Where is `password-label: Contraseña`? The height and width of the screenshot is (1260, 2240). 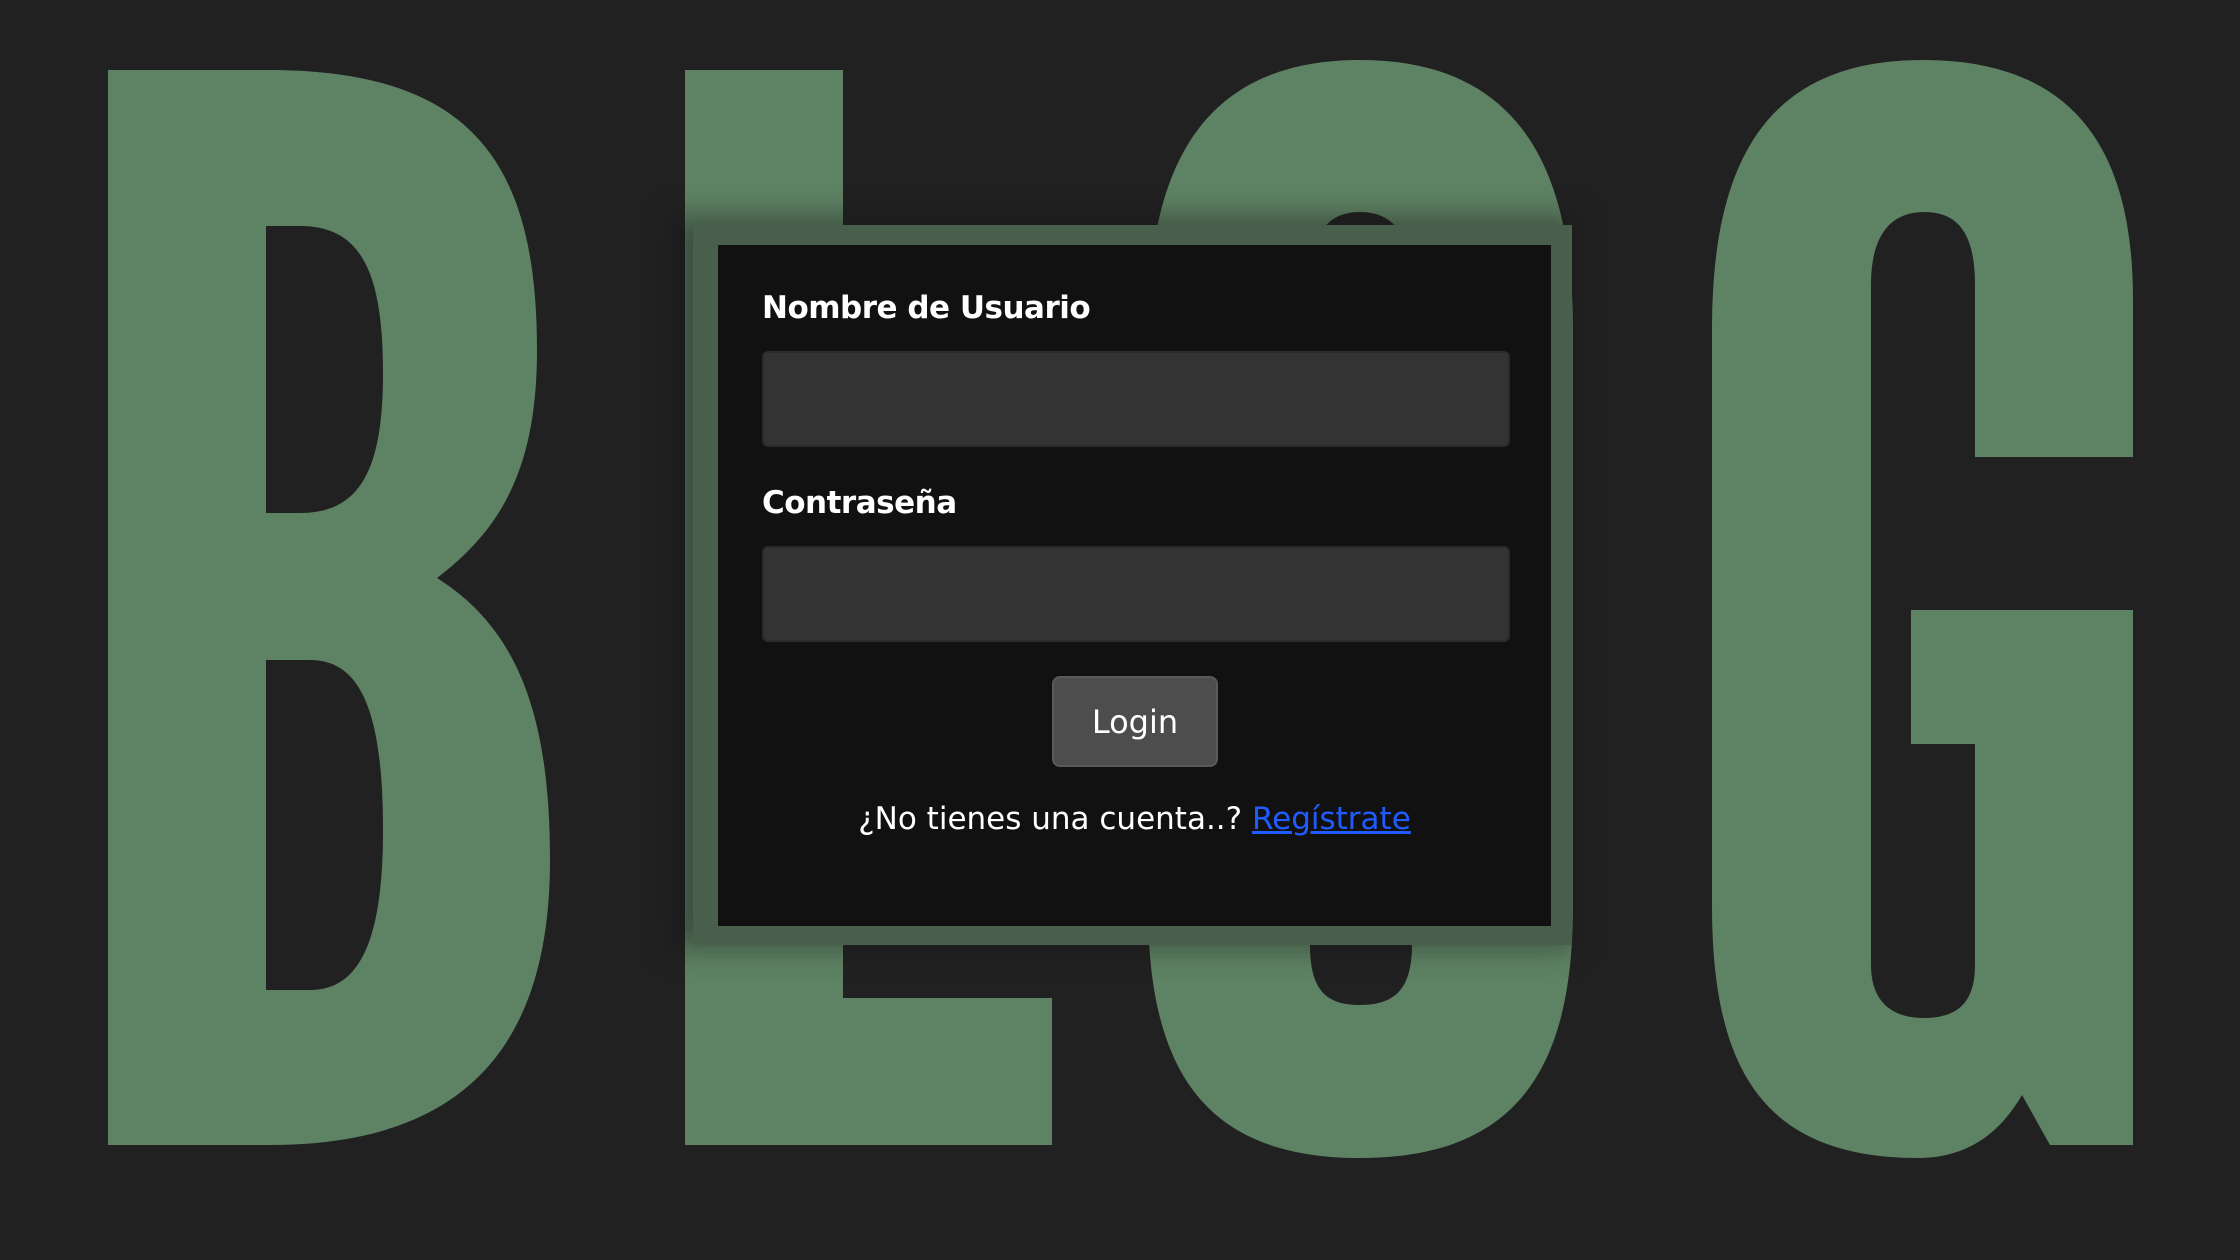 password-label: Contraseña is located at coordinates (859, 503).